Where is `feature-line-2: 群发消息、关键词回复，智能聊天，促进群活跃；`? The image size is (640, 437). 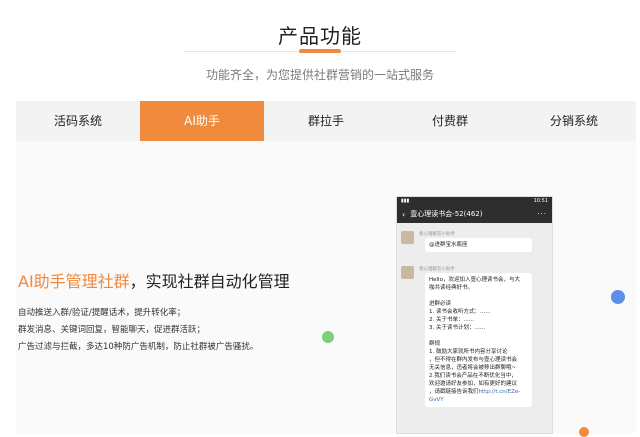
feature-line-2: 群发消息、关键词回复，智能聊天，促进群活跃； is located at coordinates (112, 330).